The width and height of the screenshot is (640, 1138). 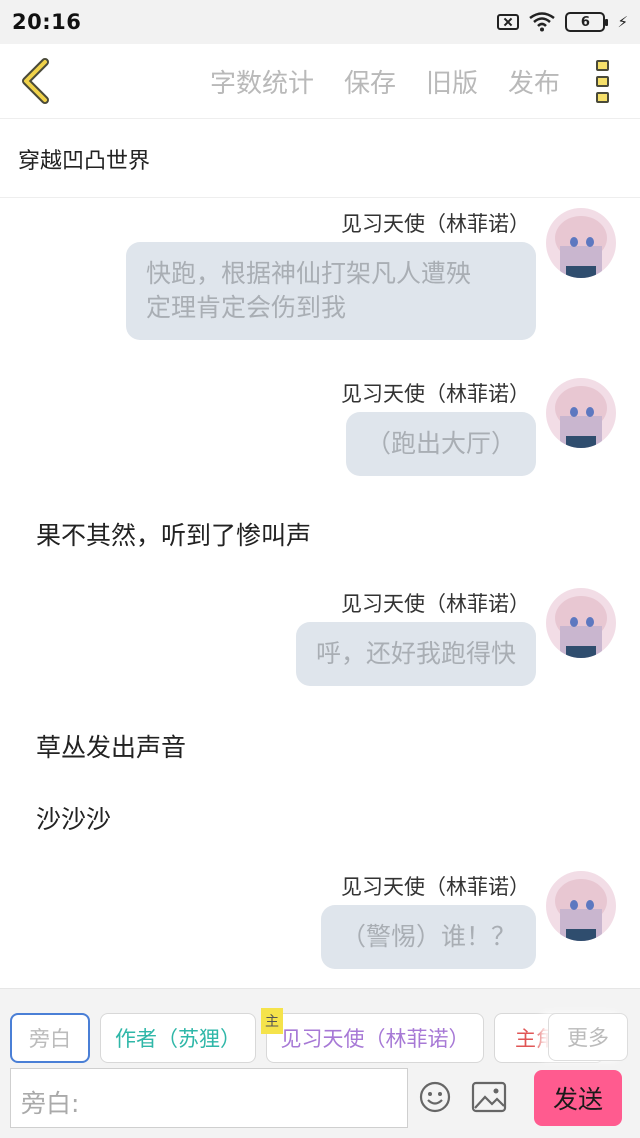 What do you see at coordinates (320, 22) in the screenshot?
I see `status-bar: 20:16 6 ⚡` at bounding box center [320, 22].